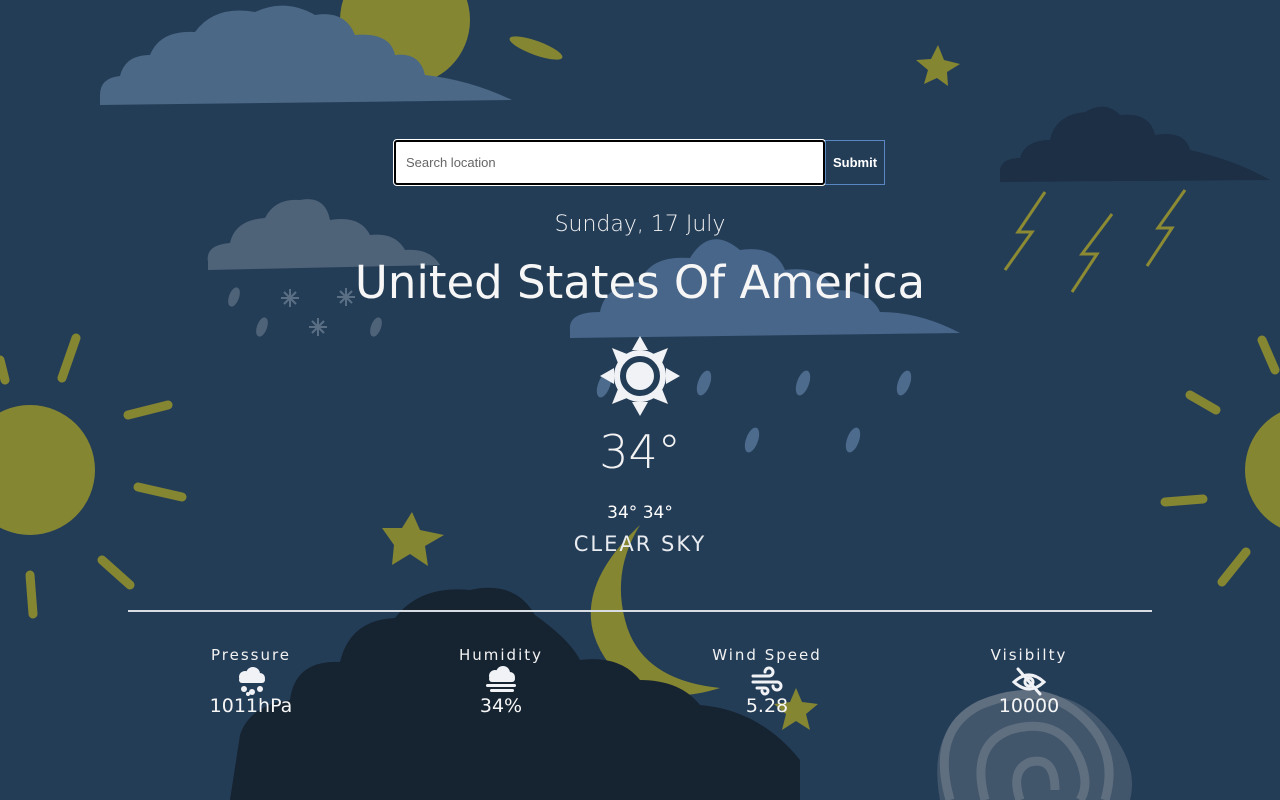 The image size is (1280, 800). I want to click on stat-value: 10000, so click(1029, 706).